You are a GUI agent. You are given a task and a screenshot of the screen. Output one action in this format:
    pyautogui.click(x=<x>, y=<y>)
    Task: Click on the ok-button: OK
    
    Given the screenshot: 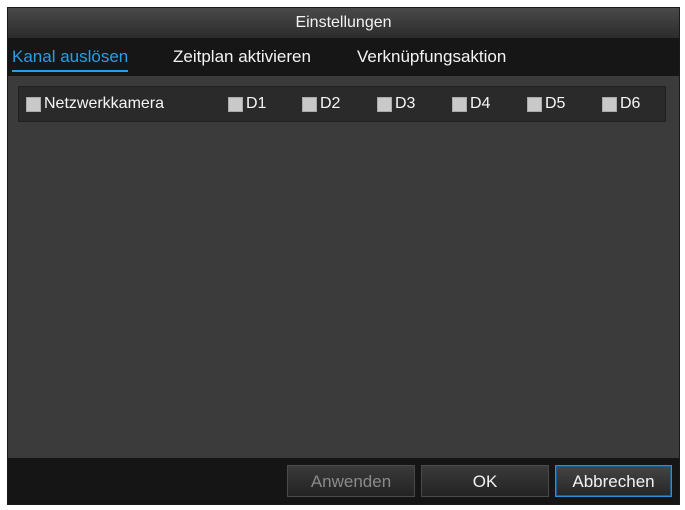 What is the action you would take?
    pyautogui.click(x=485, y=481)
    